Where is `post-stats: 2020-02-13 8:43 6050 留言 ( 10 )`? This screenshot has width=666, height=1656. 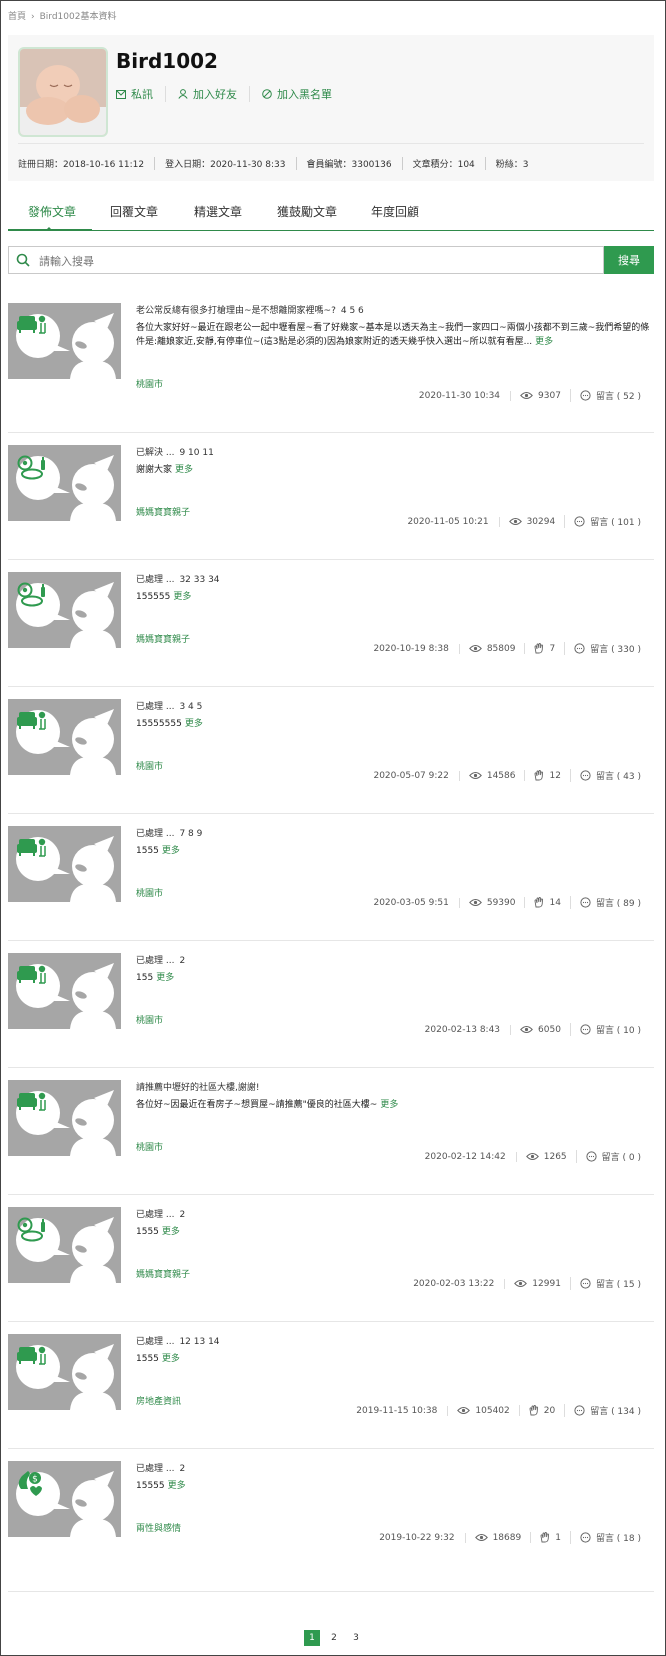 post-stats: 2020-02-13 8:43 6050 留言 ( 10 ) is located at coordinates (537, 1029).